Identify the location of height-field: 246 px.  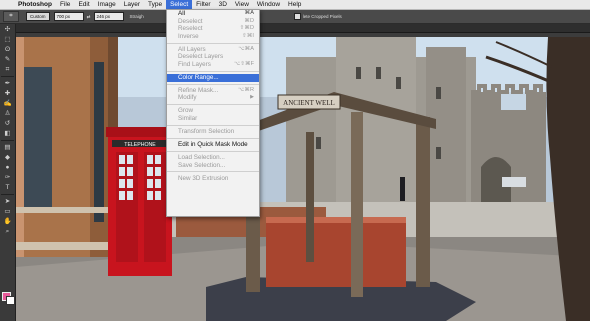
(108, 16).